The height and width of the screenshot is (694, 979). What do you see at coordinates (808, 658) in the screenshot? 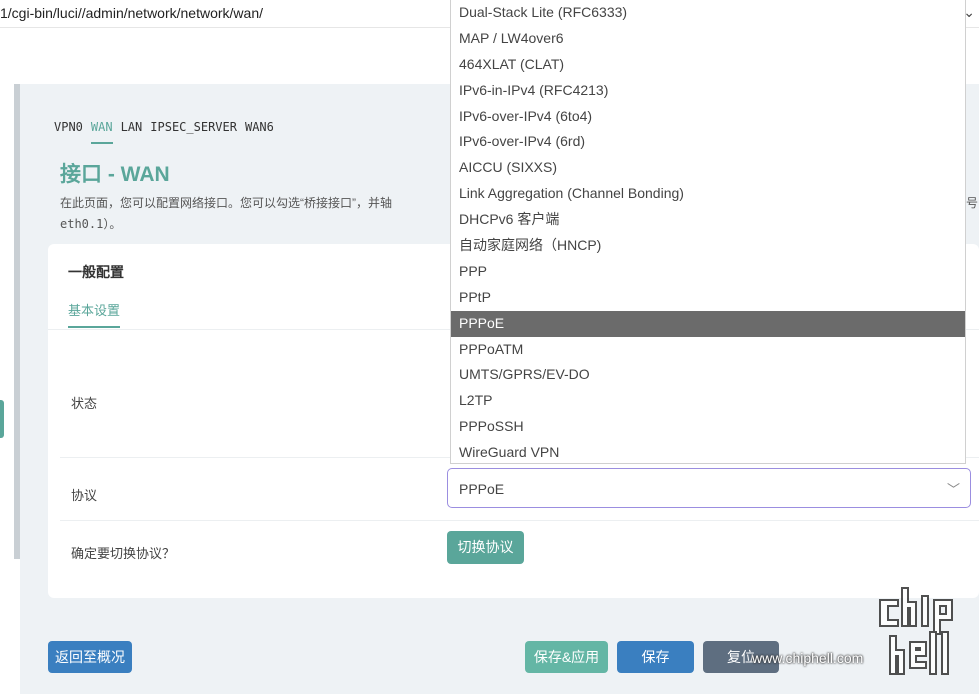
I see `watermark-url: www.chiphell.com` at bounding box center [808, 658].